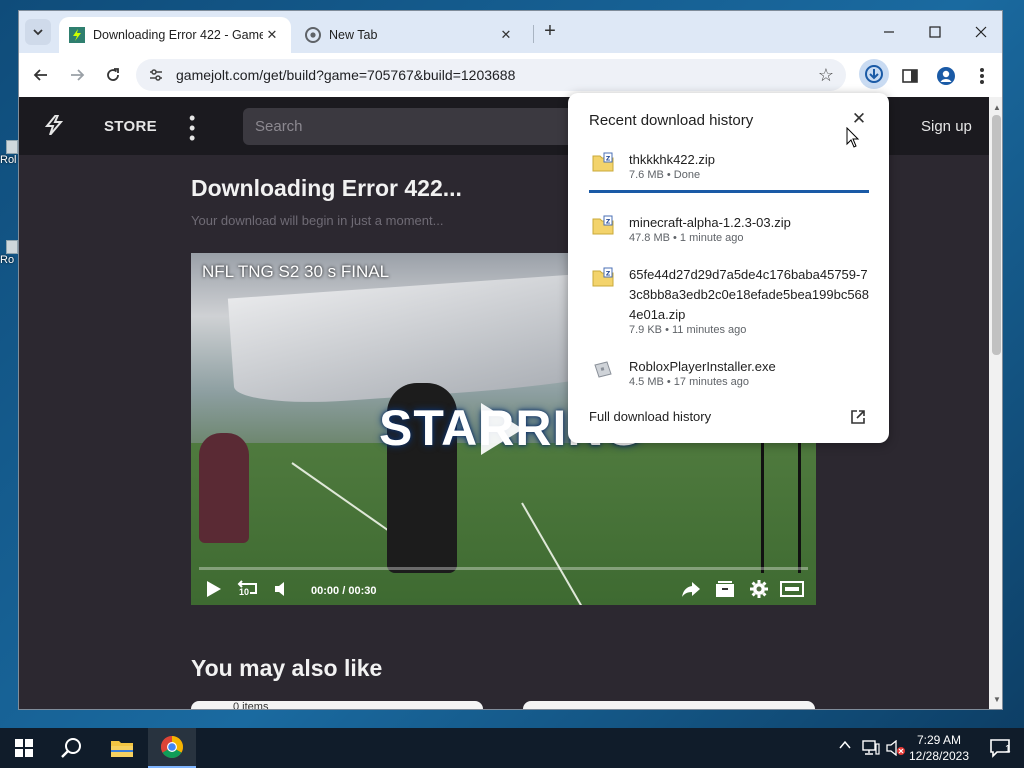  What do you see at coordinates (244, 592) in the screenshot?
I see `replay-seconds-label: 10` at bounding box center [244, 592].